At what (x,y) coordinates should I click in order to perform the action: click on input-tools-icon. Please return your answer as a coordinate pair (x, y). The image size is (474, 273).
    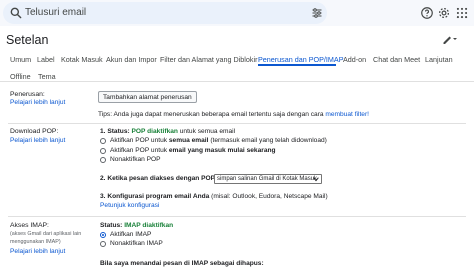
    Looking at the image, I should click on (450, 39).